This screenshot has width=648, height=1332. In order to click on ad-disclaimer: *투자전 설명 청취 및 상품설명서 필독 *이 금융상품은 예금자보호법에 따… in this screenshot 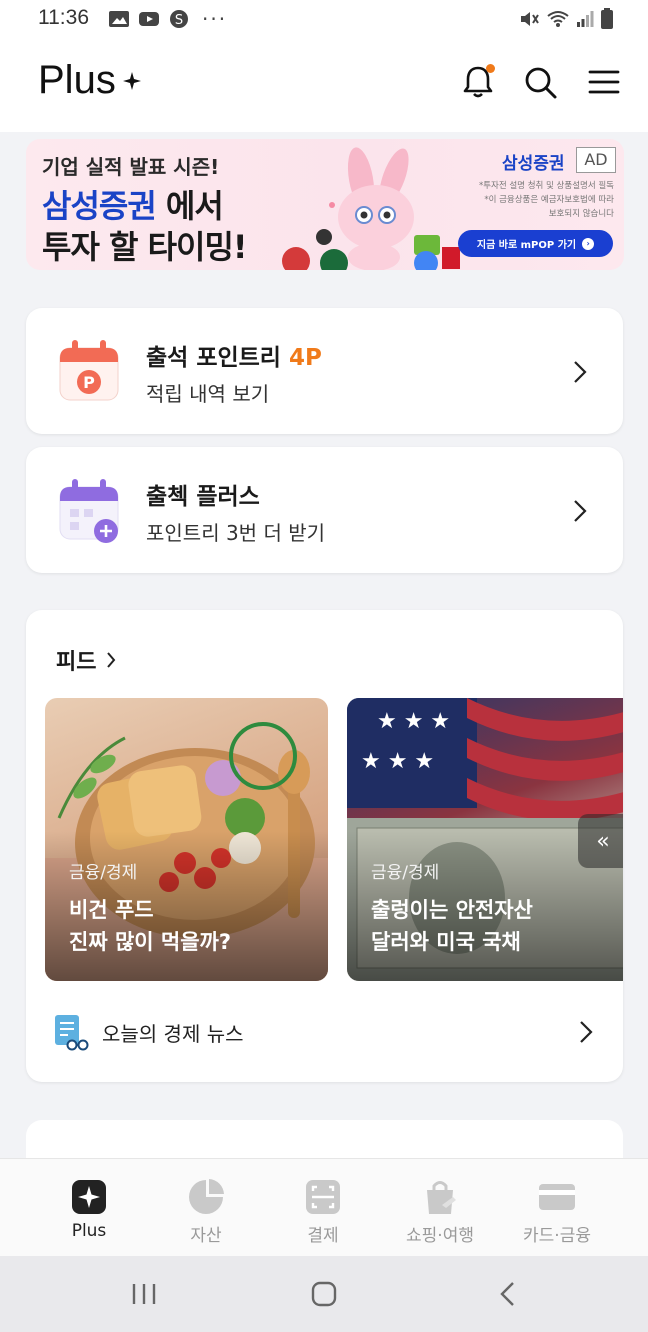, I will do `click(533, 200)`.